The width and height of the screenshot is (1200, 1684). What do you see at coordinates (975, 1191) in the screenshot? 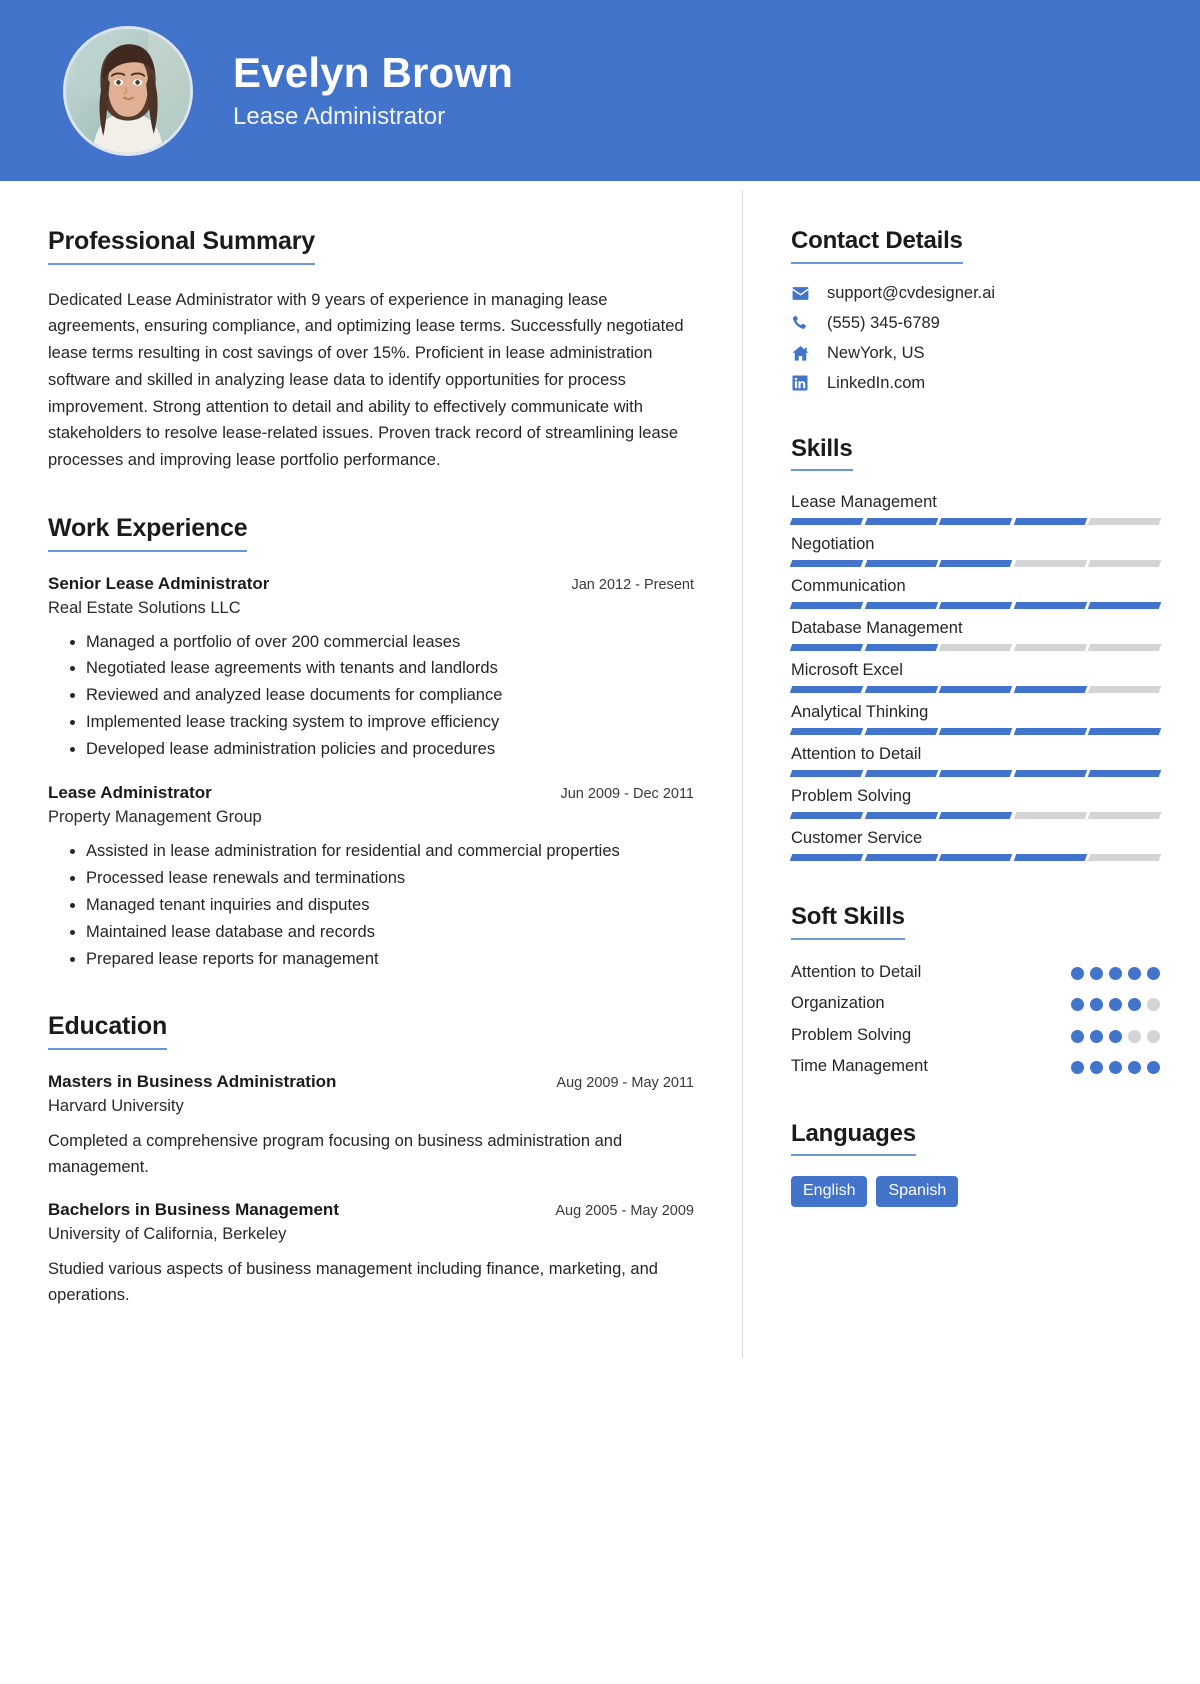
I see `languages-list: English Spanish` at bounding box center [975, 1191].